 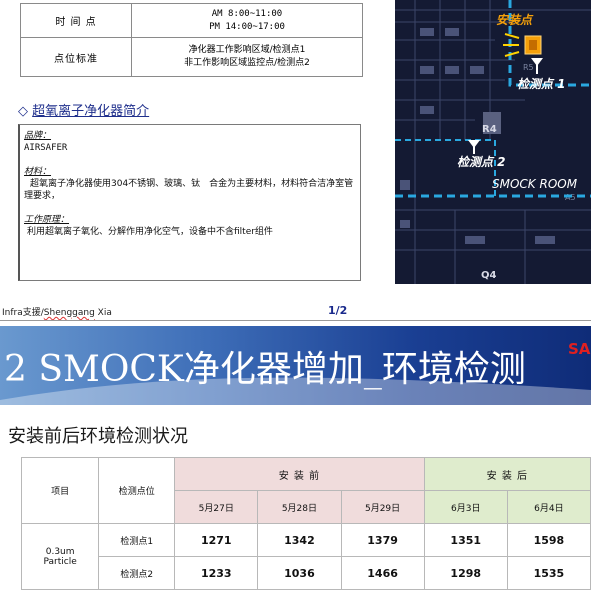 What do you see at coordinates (69, 313) in the screenshot?
I see `author-name: Shenggang` at bounding box center [69, 313].